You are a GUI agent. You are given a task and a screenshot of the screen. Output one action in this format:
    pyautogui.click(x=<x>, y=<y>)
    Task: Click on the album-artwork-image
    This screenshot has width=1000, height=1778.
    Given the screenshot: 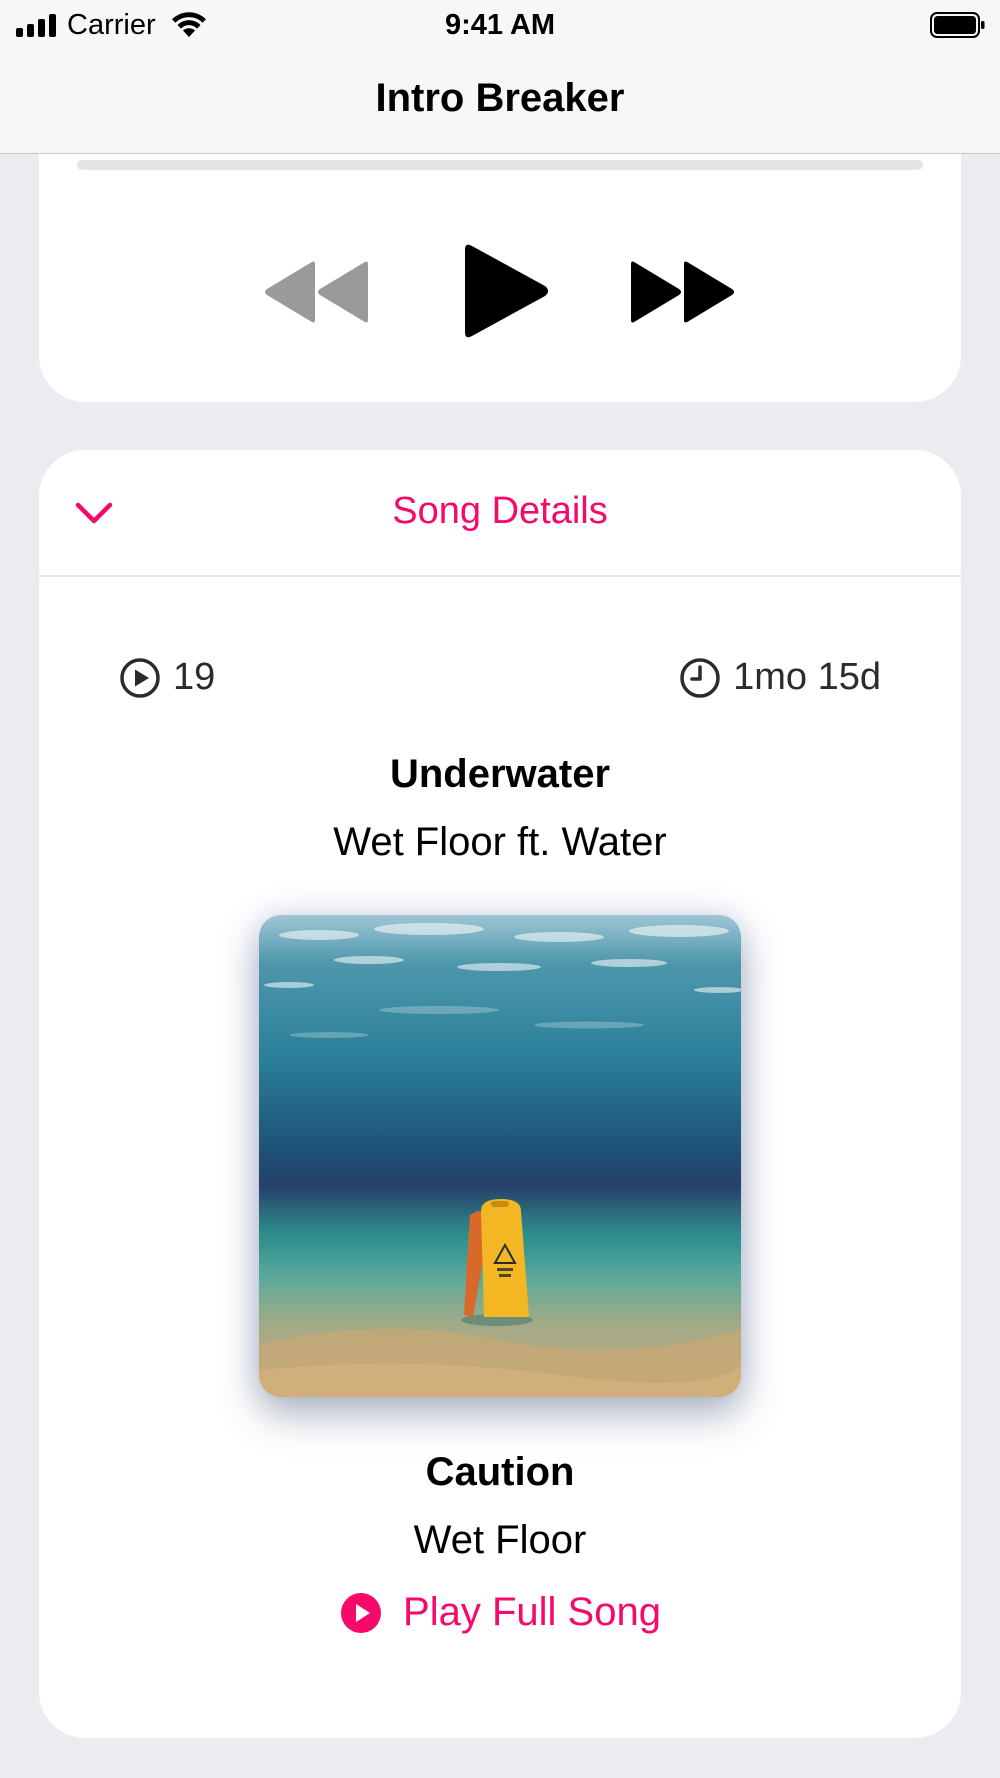 What is the action you would take?
    pyautogui.click(x=500, y=1156)
    